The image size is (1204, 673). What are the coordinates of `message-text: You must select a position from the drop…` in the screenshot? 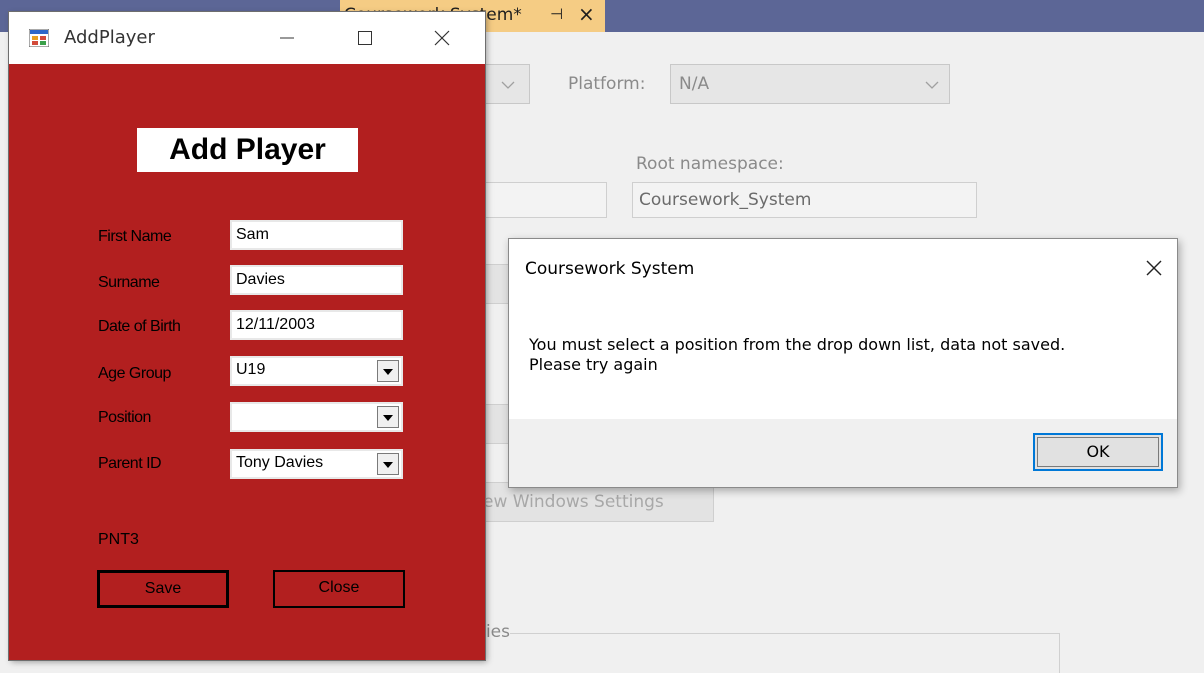 It's located at (844, 355).